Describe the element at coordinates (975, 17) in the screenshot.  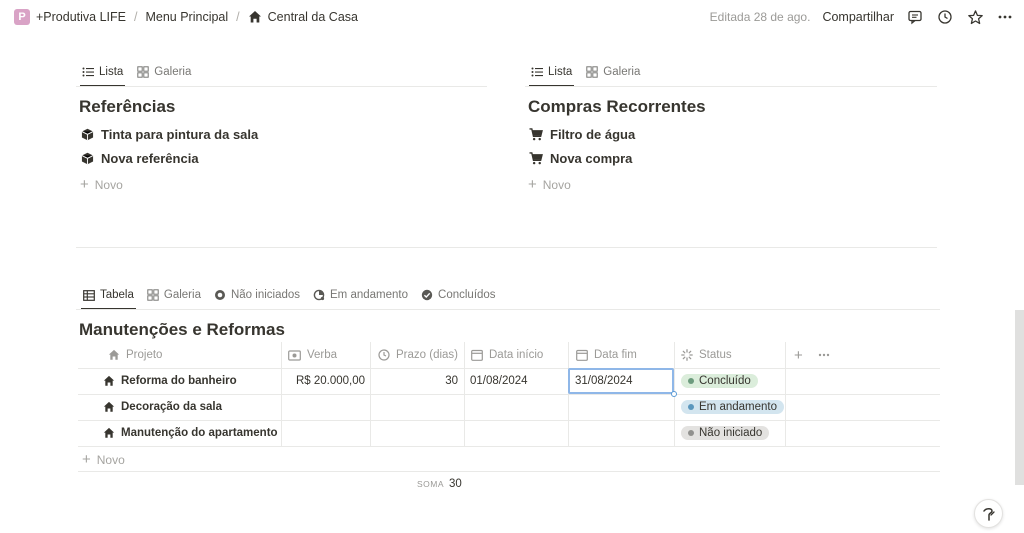
I see `star-icon` at that location.